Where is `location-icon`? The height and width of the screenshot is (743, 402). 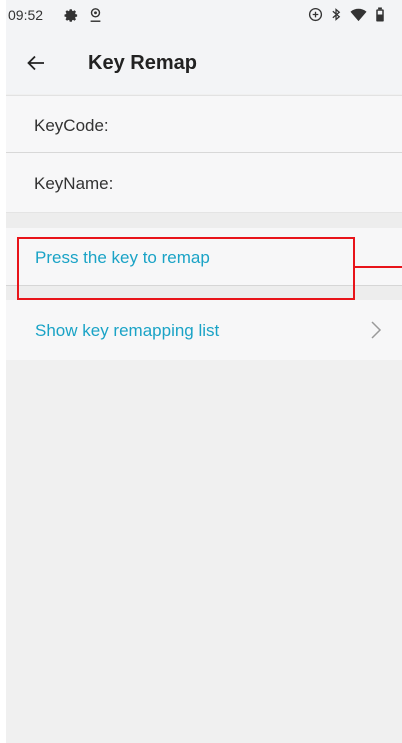
location-icon is located at coordinates (95, 15).